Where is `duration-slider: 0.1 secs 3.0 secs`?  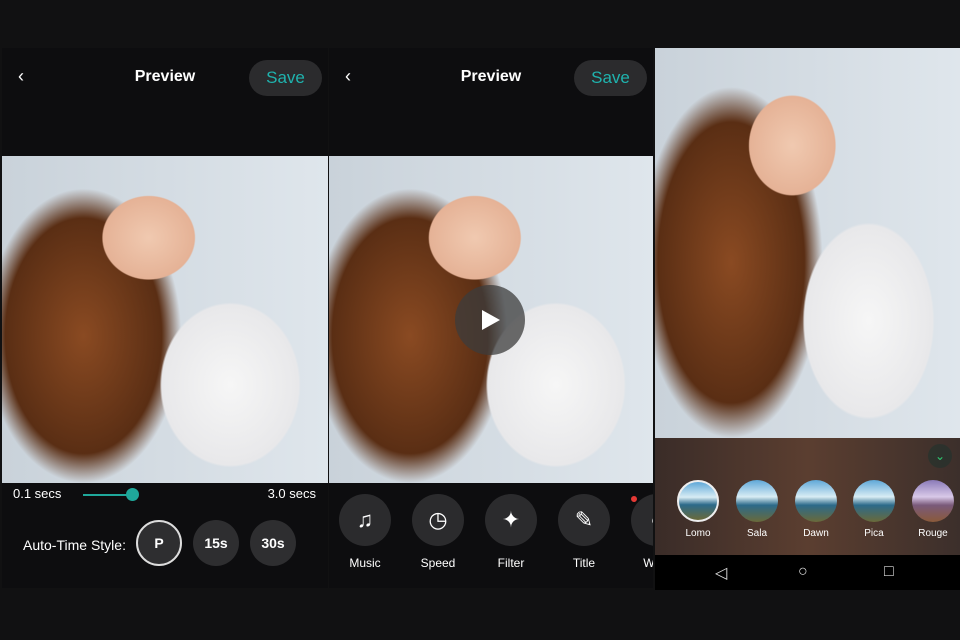 duration-slider: 0.1 secs 3.0 secs is located at coordinates (165, 495).